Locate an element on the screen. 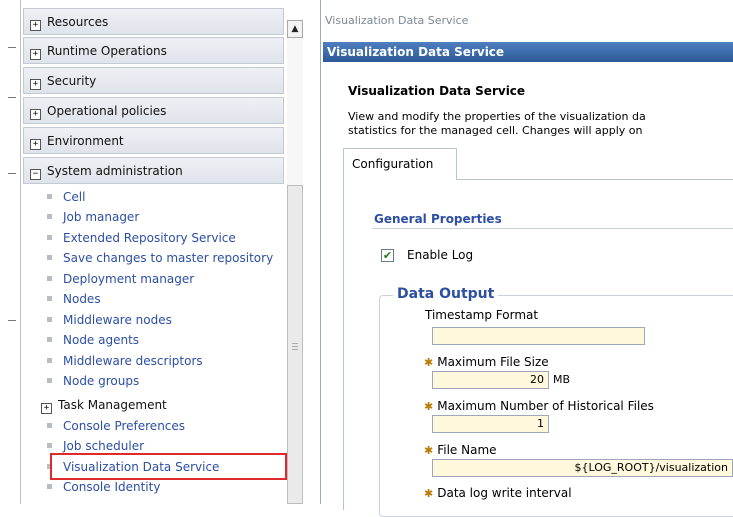 The width and height of the screenshot is (733, 517). timestamp-format-label: Timestamp Format is located at coordinates (482, 315).